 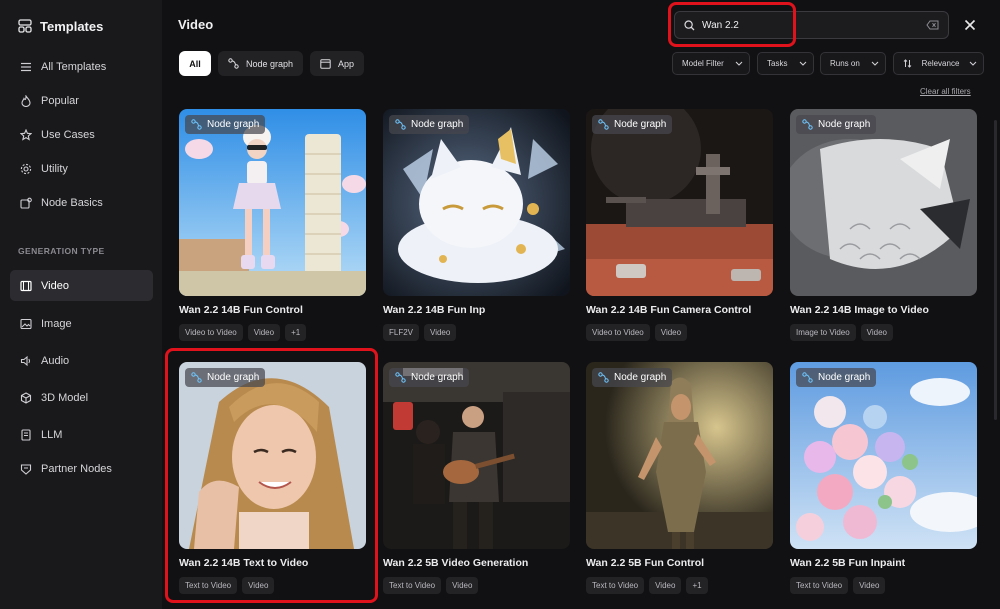 What do you see at coordinates (697, 585) in the screenshot?
I see `tag: +1` at bounding box center [697, 585].